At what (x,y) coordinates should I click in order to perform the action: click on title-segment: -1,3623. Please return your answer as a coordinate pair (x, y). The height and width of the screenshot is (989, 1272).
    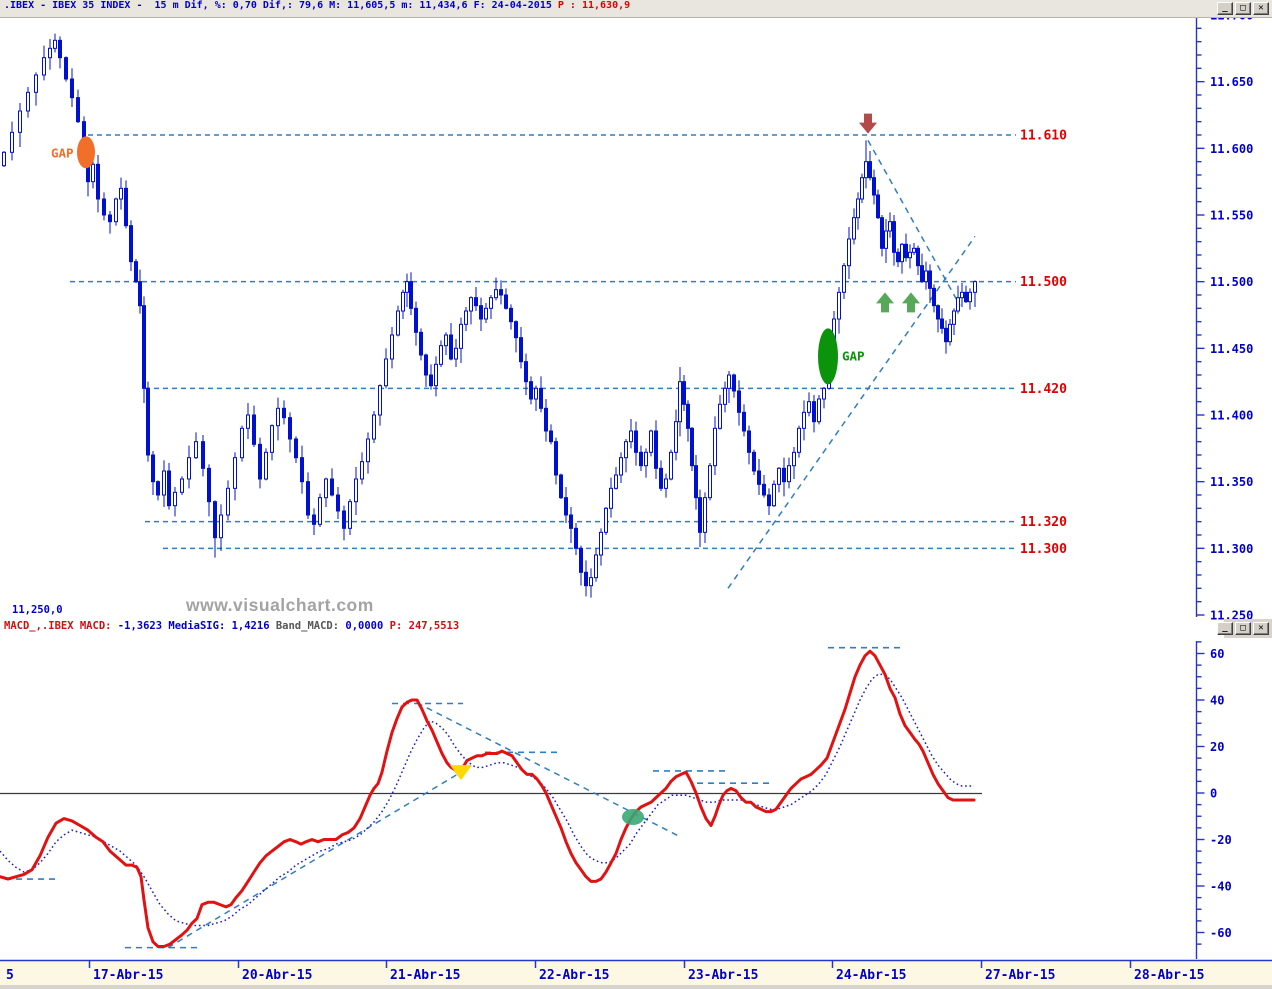
    Looking at the image, I should click on (143, 626).